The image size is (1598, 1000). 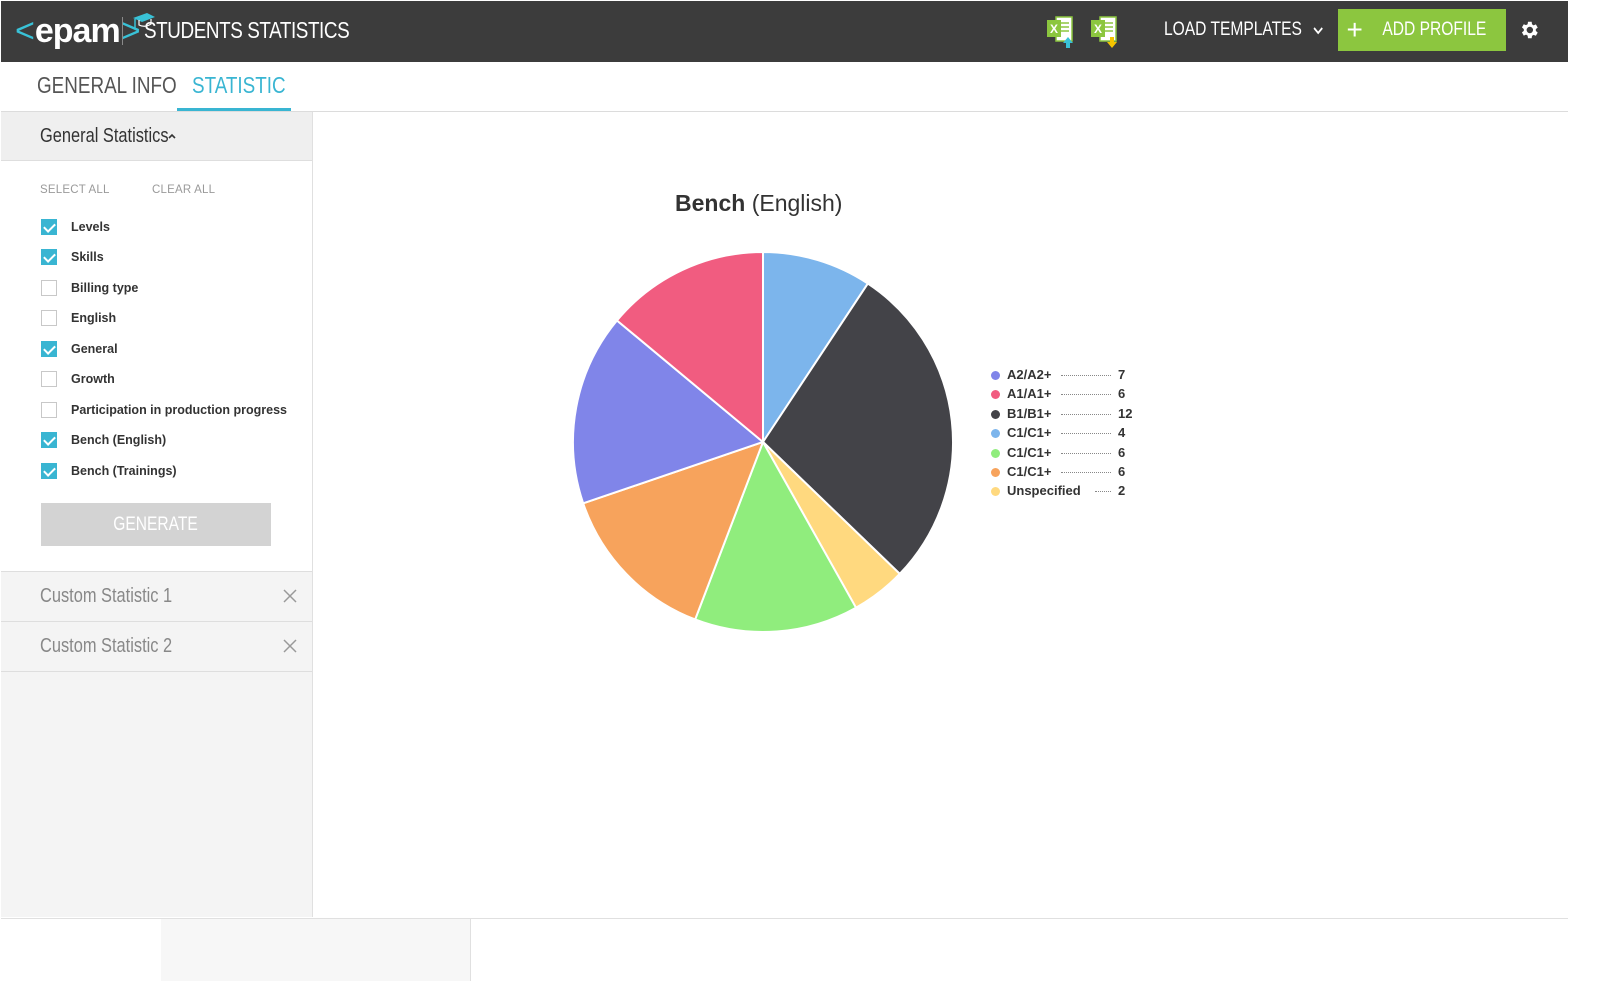 I want to click on tab-statistic: STATISTIC, so click(x=239, y=85).